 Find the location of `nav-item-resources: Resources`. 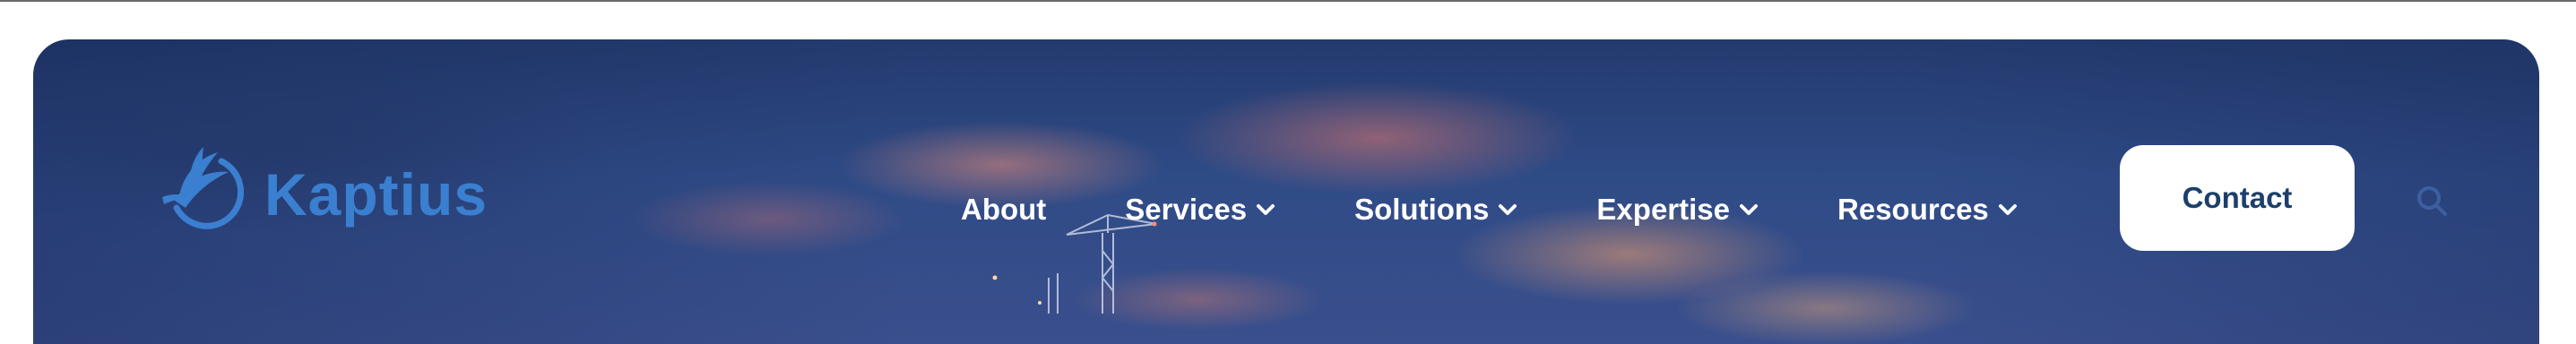

nav-item-resources: Resources is located at coordinates (1927, 210).